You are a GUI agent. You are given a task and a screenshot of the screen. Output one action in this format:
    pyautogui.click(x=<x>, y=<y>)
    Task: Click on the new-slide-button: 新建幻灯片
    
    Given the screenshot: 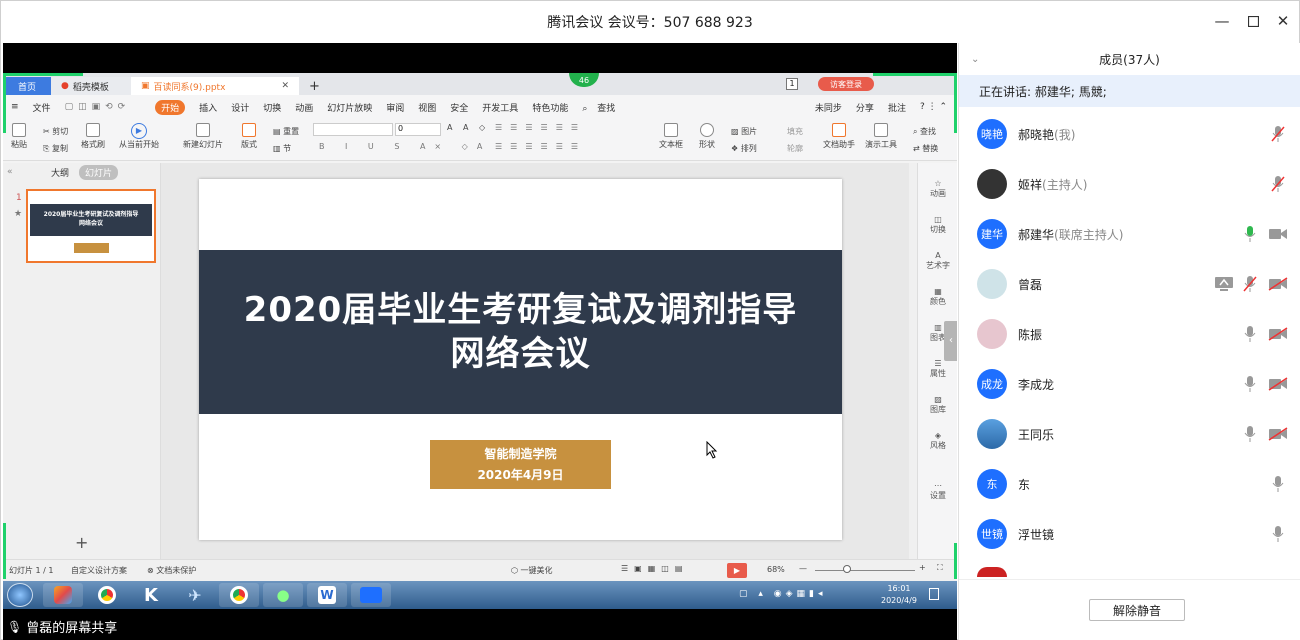 What is the action you would take?
    pyautogui.click(x=203, y=136)
    